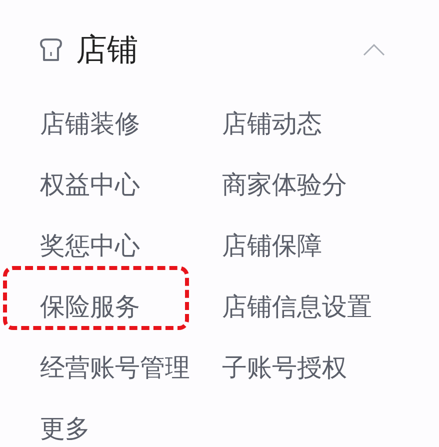 The height and width of the screenshot is (447, 439). What do you see at coordinates (284, 367) in the screenshot?
I see `menu-item: 子账号授权` at bounding box center [284, 367].